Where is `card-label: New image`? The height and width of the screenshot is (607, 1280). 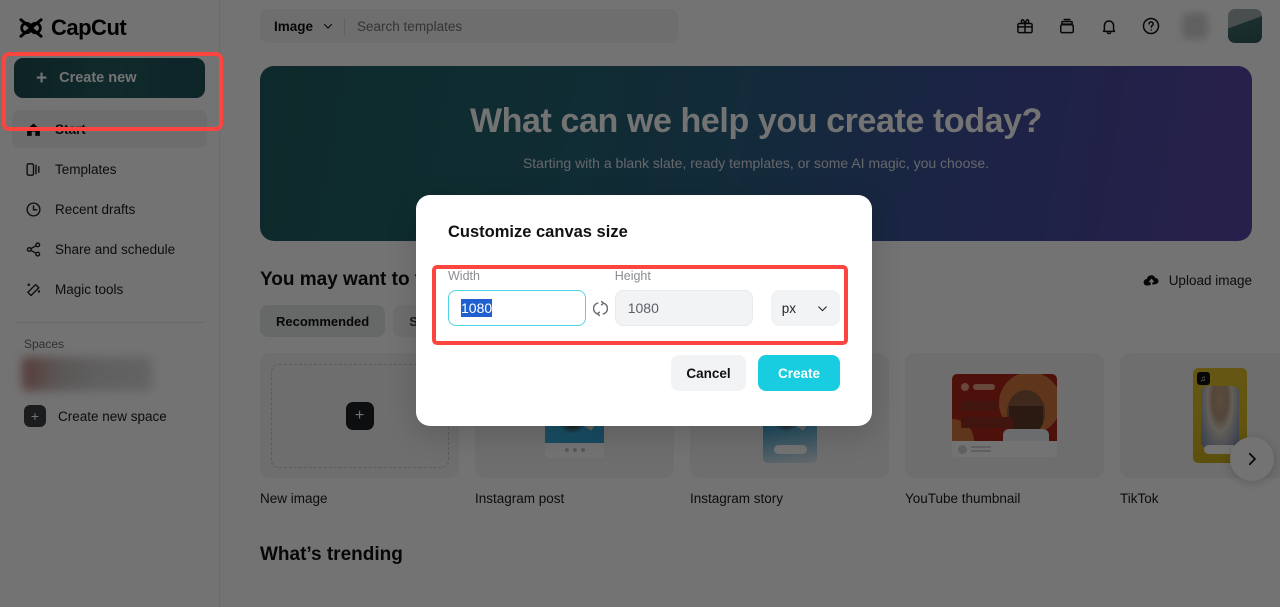
card-label: New image is located at coordinates (294, 498).